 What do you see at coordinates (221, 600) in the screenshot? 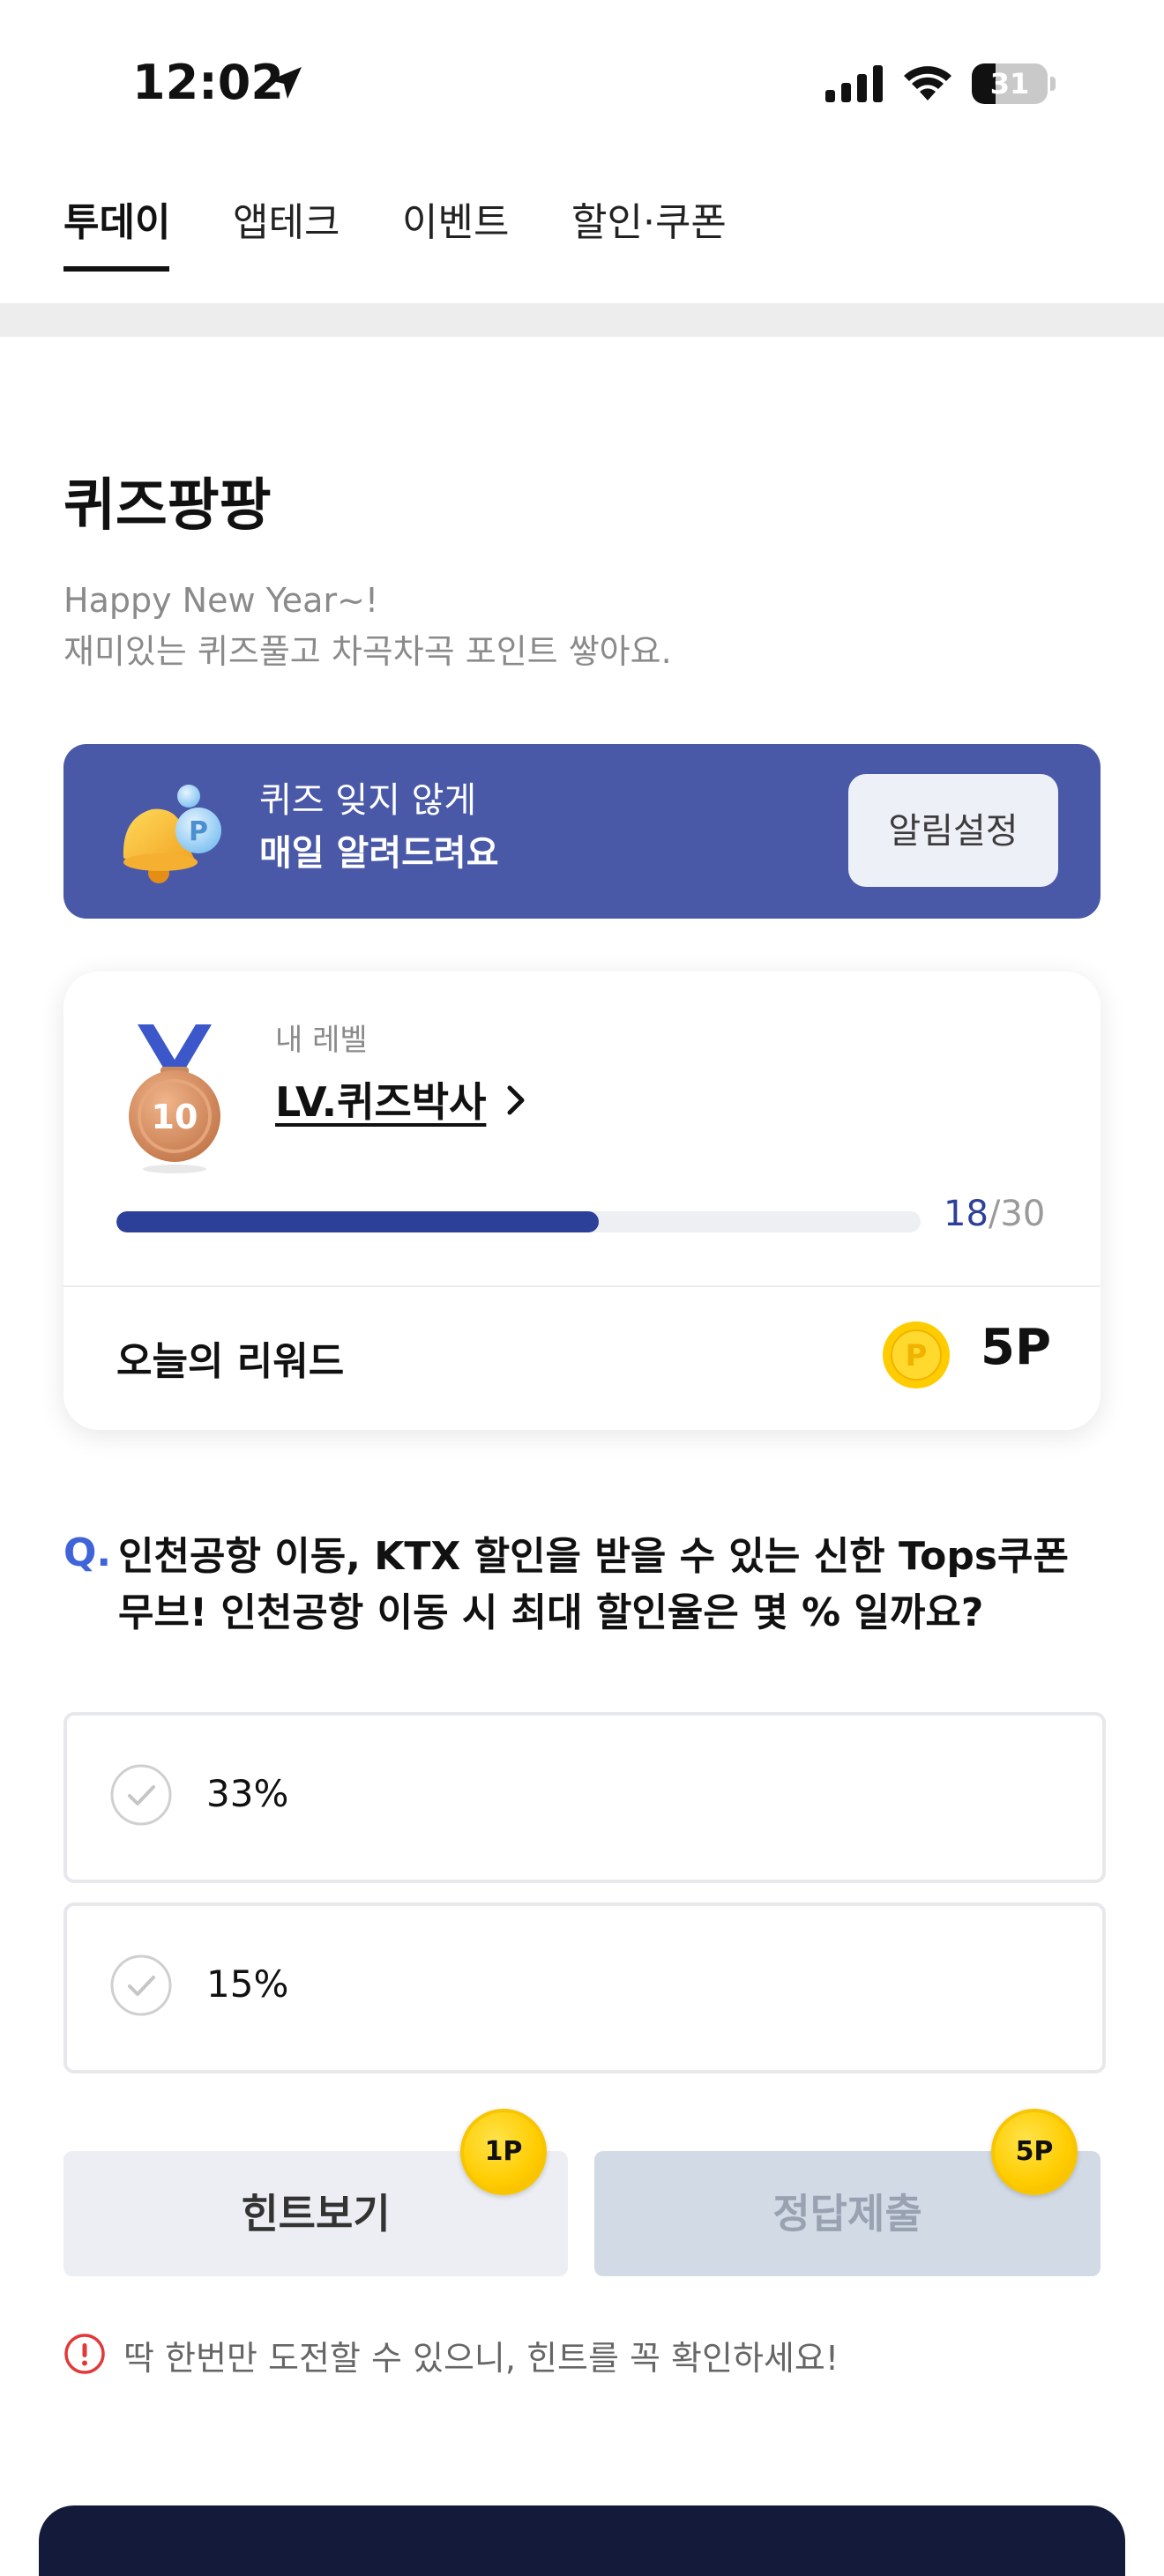
I see `subtitle-line-1: Happy New Year~!` at bounding box center [221, 600].